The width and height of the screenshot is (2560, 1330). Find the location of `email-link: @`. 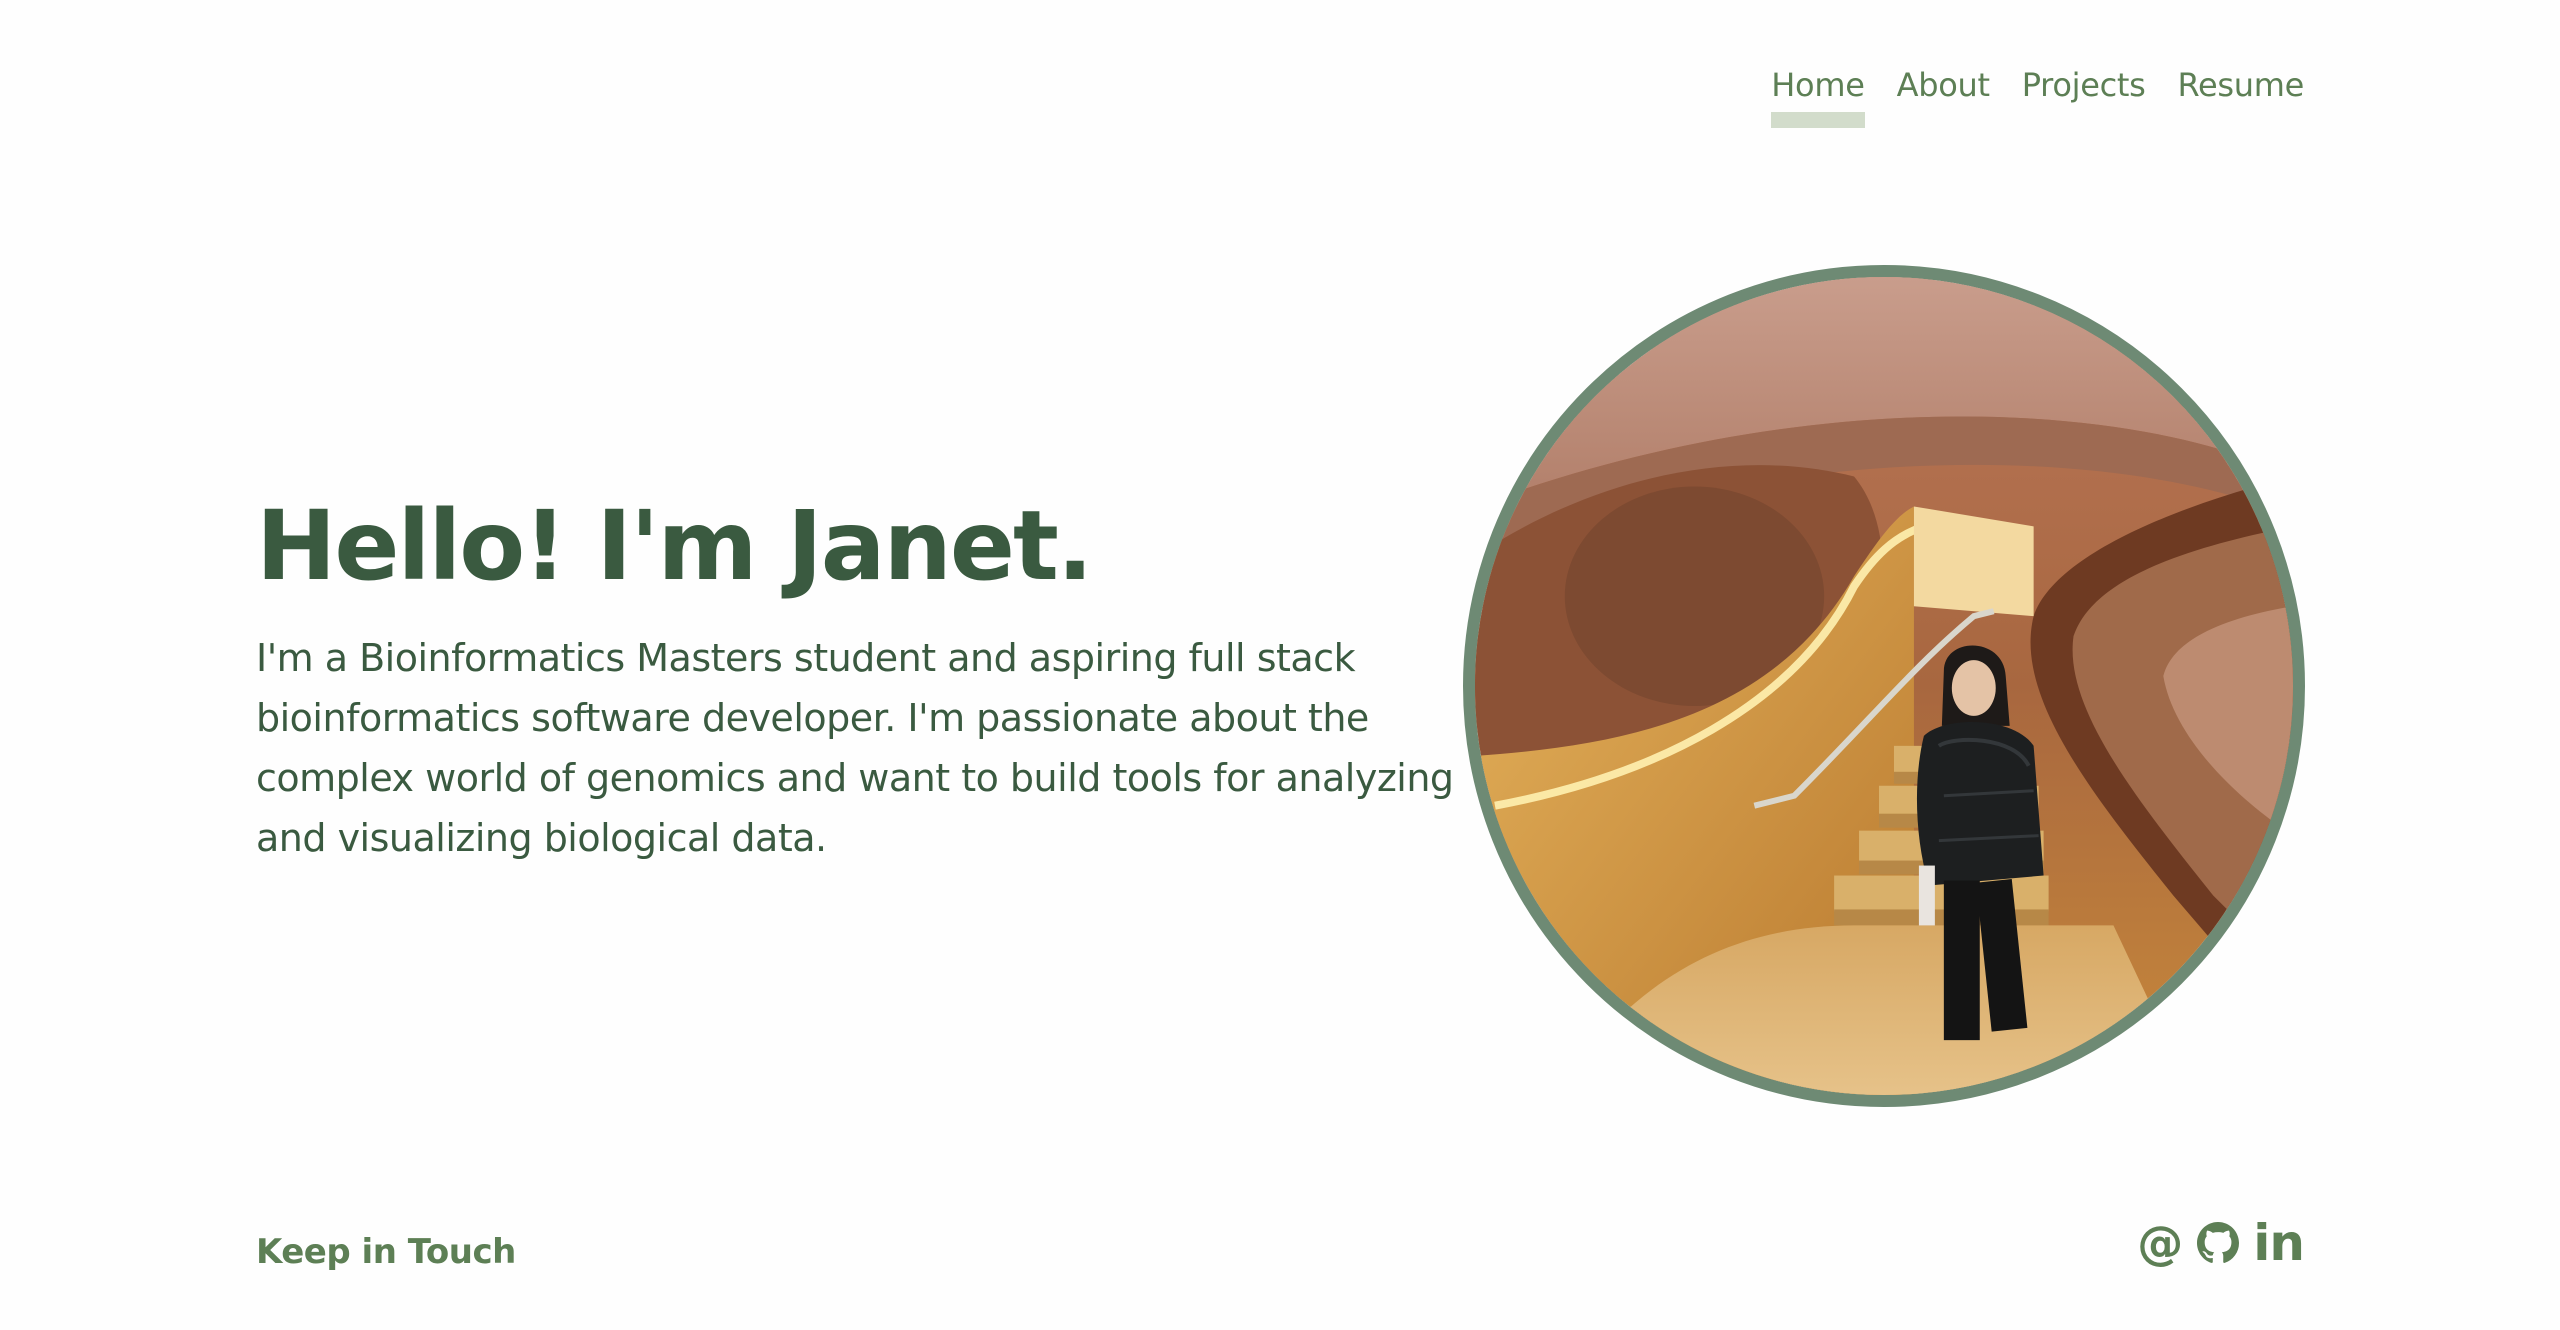

email-link: @ is located at coordinates (2160, 1243).